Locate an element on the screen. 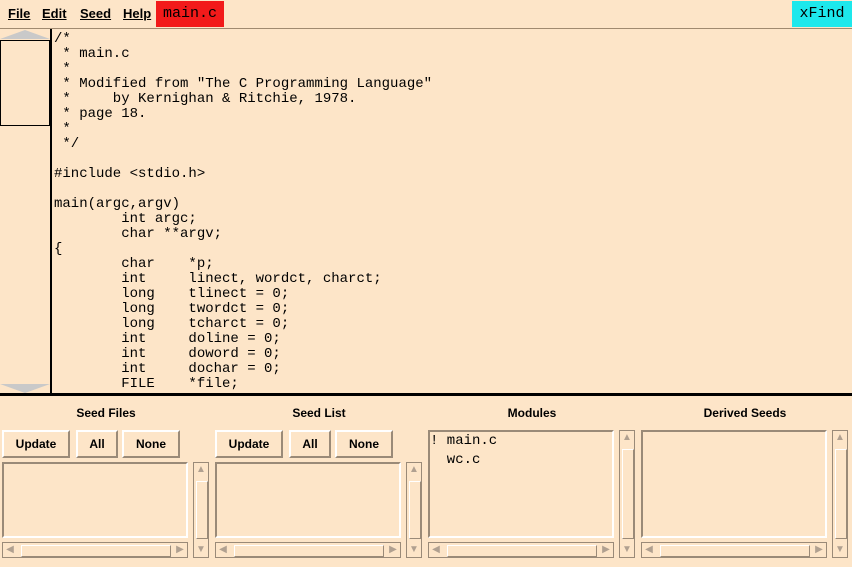 This screenshot has height=567, width=852. seed-files-all-button: All is located at coordinates (97, 444).